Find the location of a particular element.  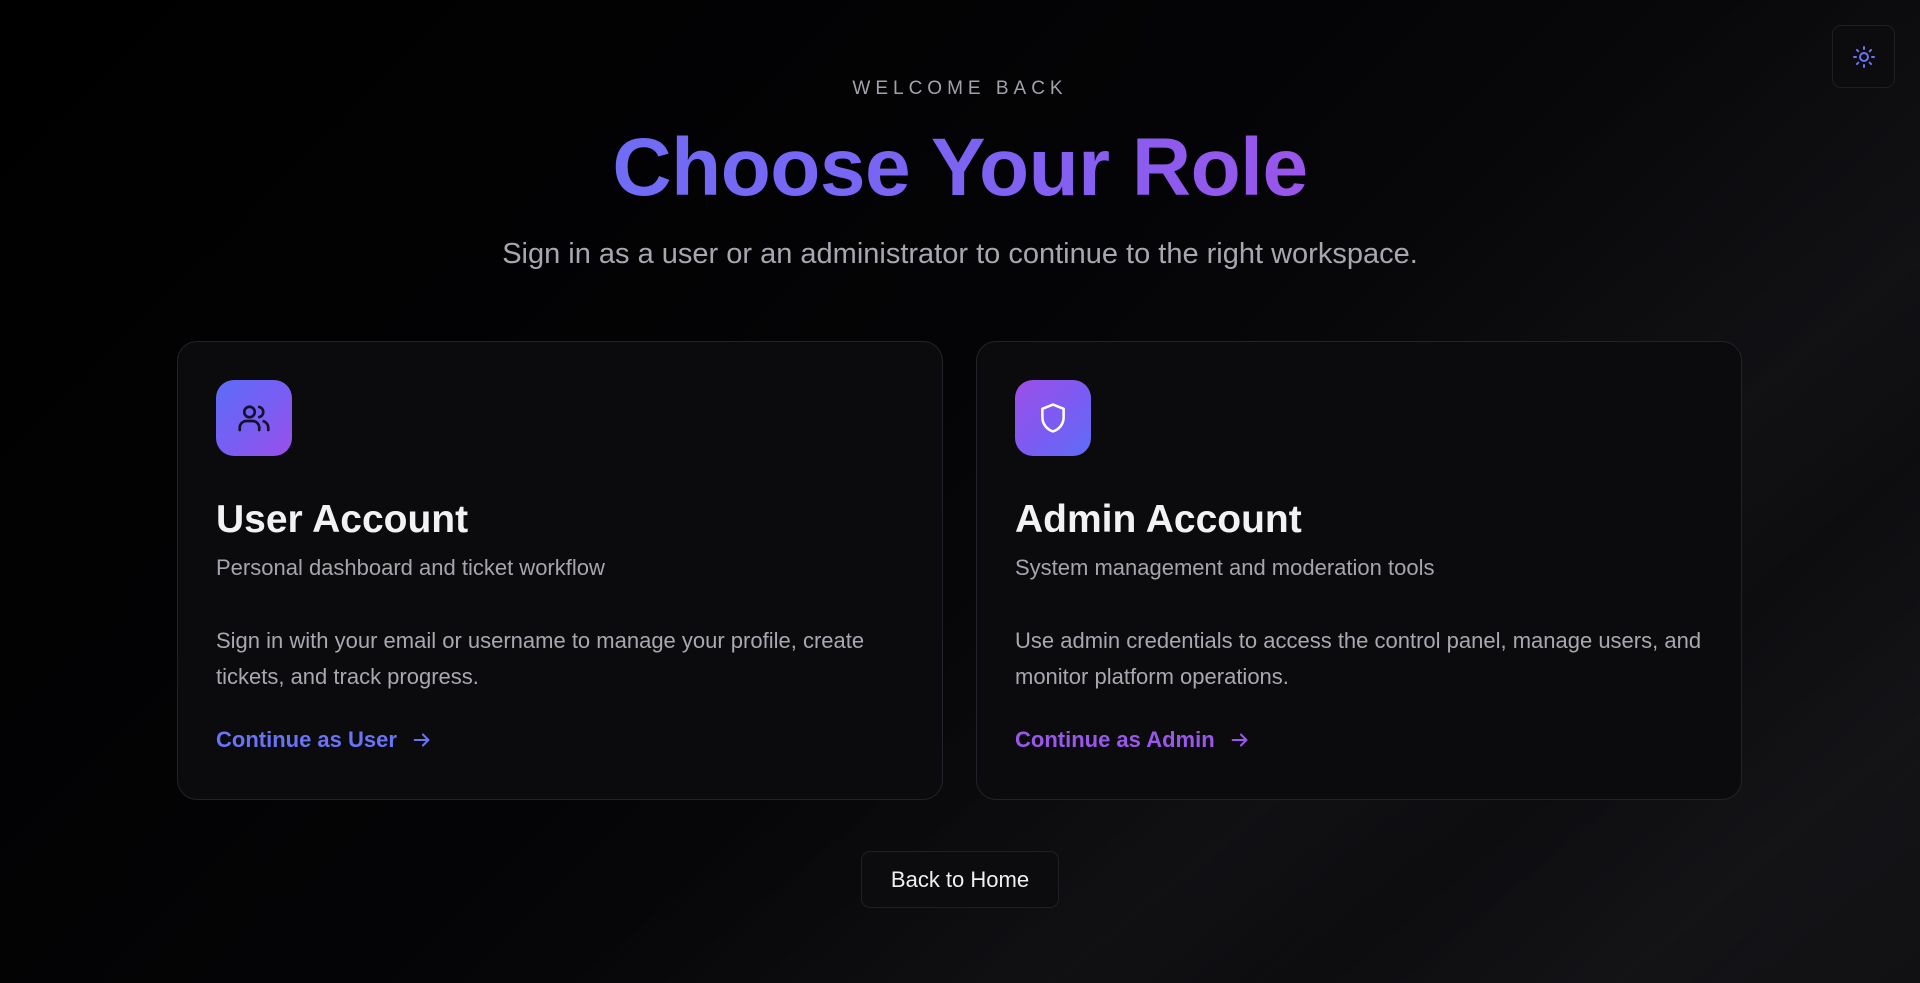

users-icon is located at coordinates (254, 418).